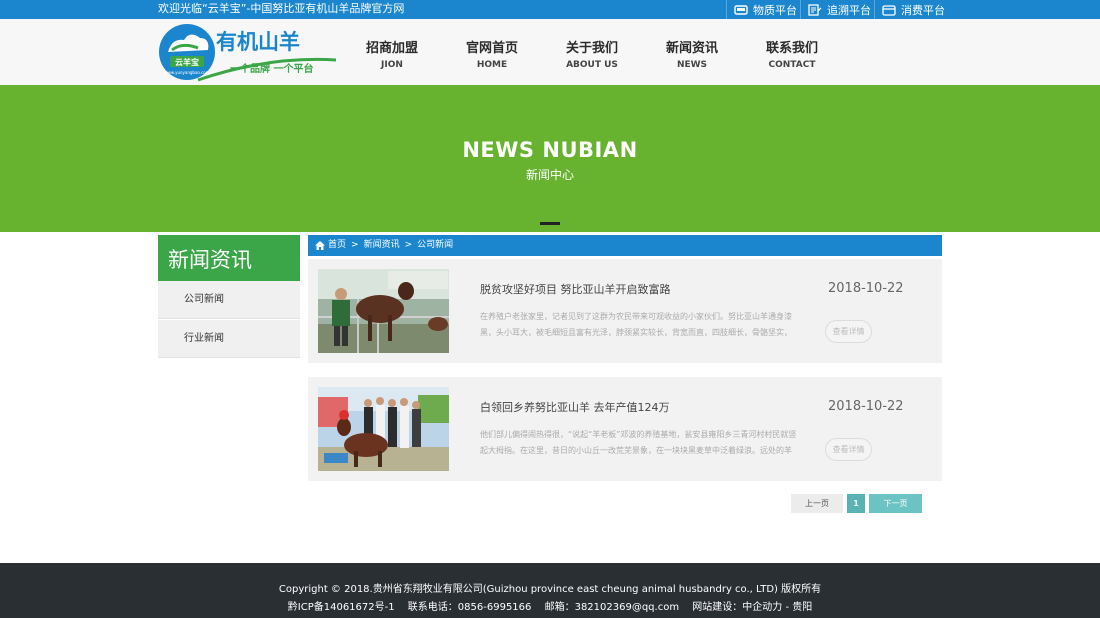 Image resolution: width=1100 pixels, height=618 pixels. What do you see at coordinates (591, 48) in the screenshot?
I see `nav-label-cn: 关于我们` at bounding box center [591, 48].